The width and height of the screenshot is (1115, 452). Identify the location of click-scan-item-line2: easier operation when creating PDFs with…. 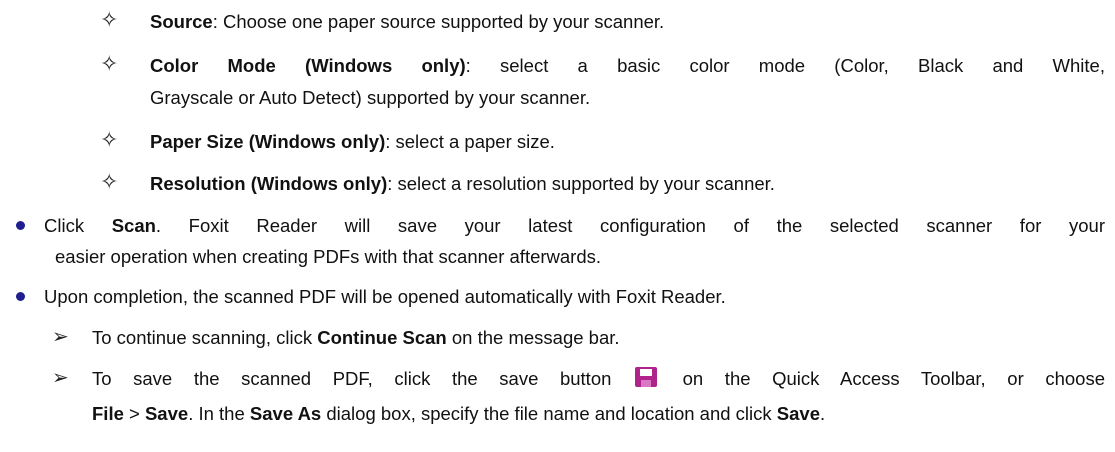
(328, 257).